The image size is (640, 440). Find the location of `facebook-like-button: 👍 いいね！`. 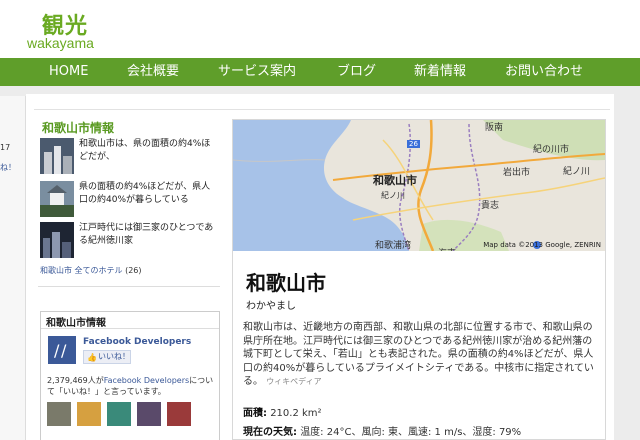

facebook-like-button: 👍 いいね！ is located at coordinates (107, 357).